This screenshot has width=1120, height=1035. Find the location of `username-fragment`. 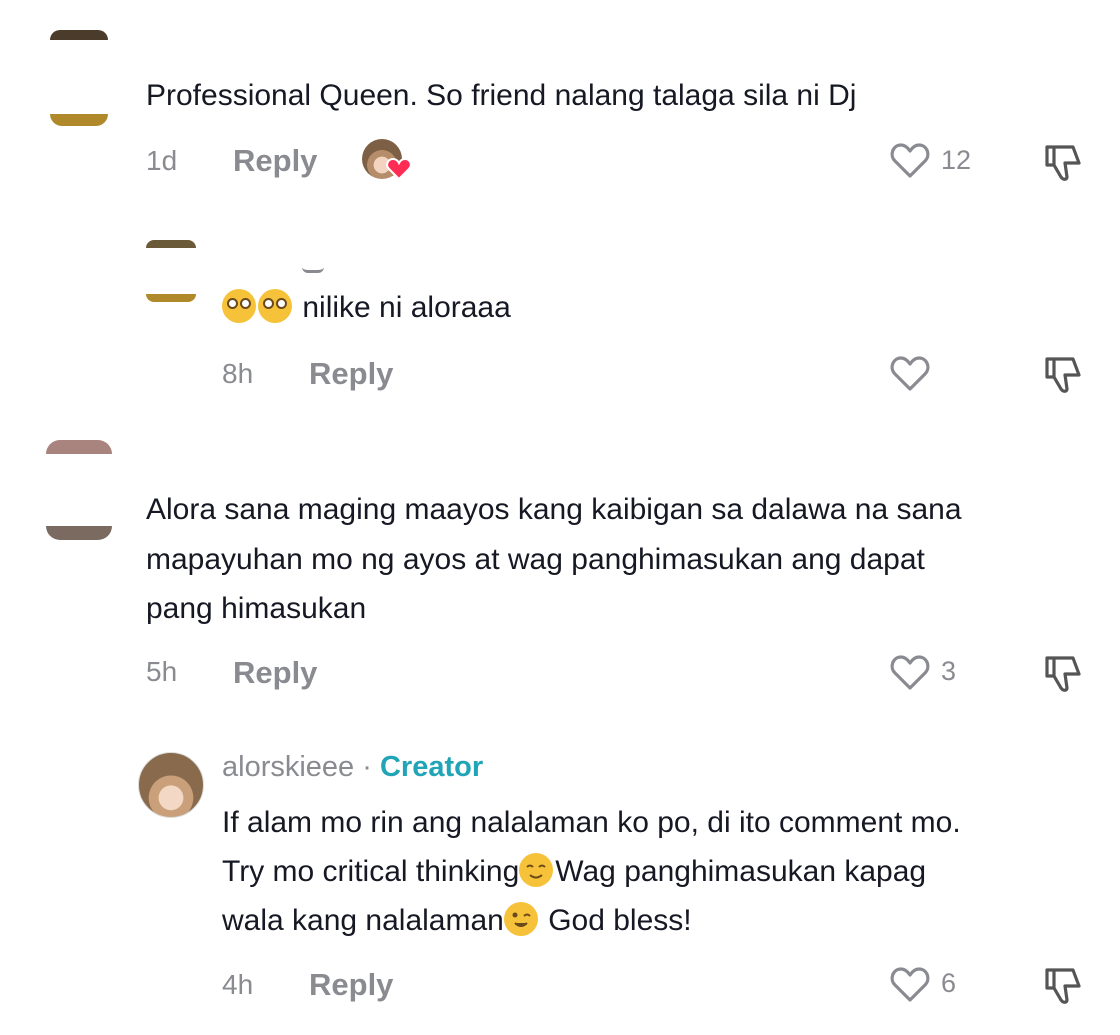

username-fragment is located at coordinates (313, 267).